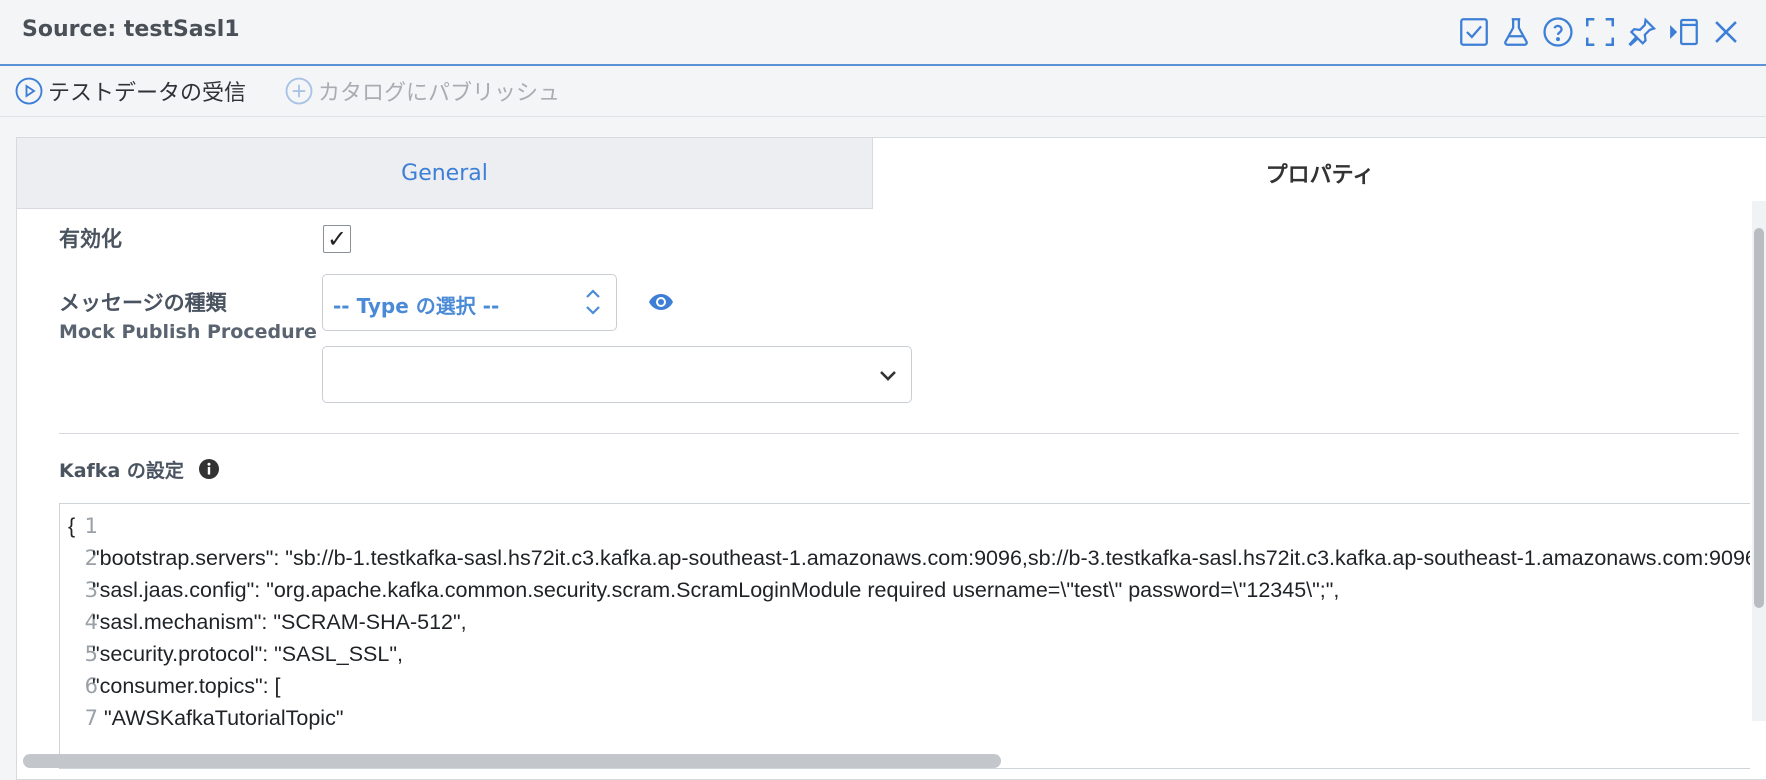  I want to click on help-circle-icon, so click(1558, 32).